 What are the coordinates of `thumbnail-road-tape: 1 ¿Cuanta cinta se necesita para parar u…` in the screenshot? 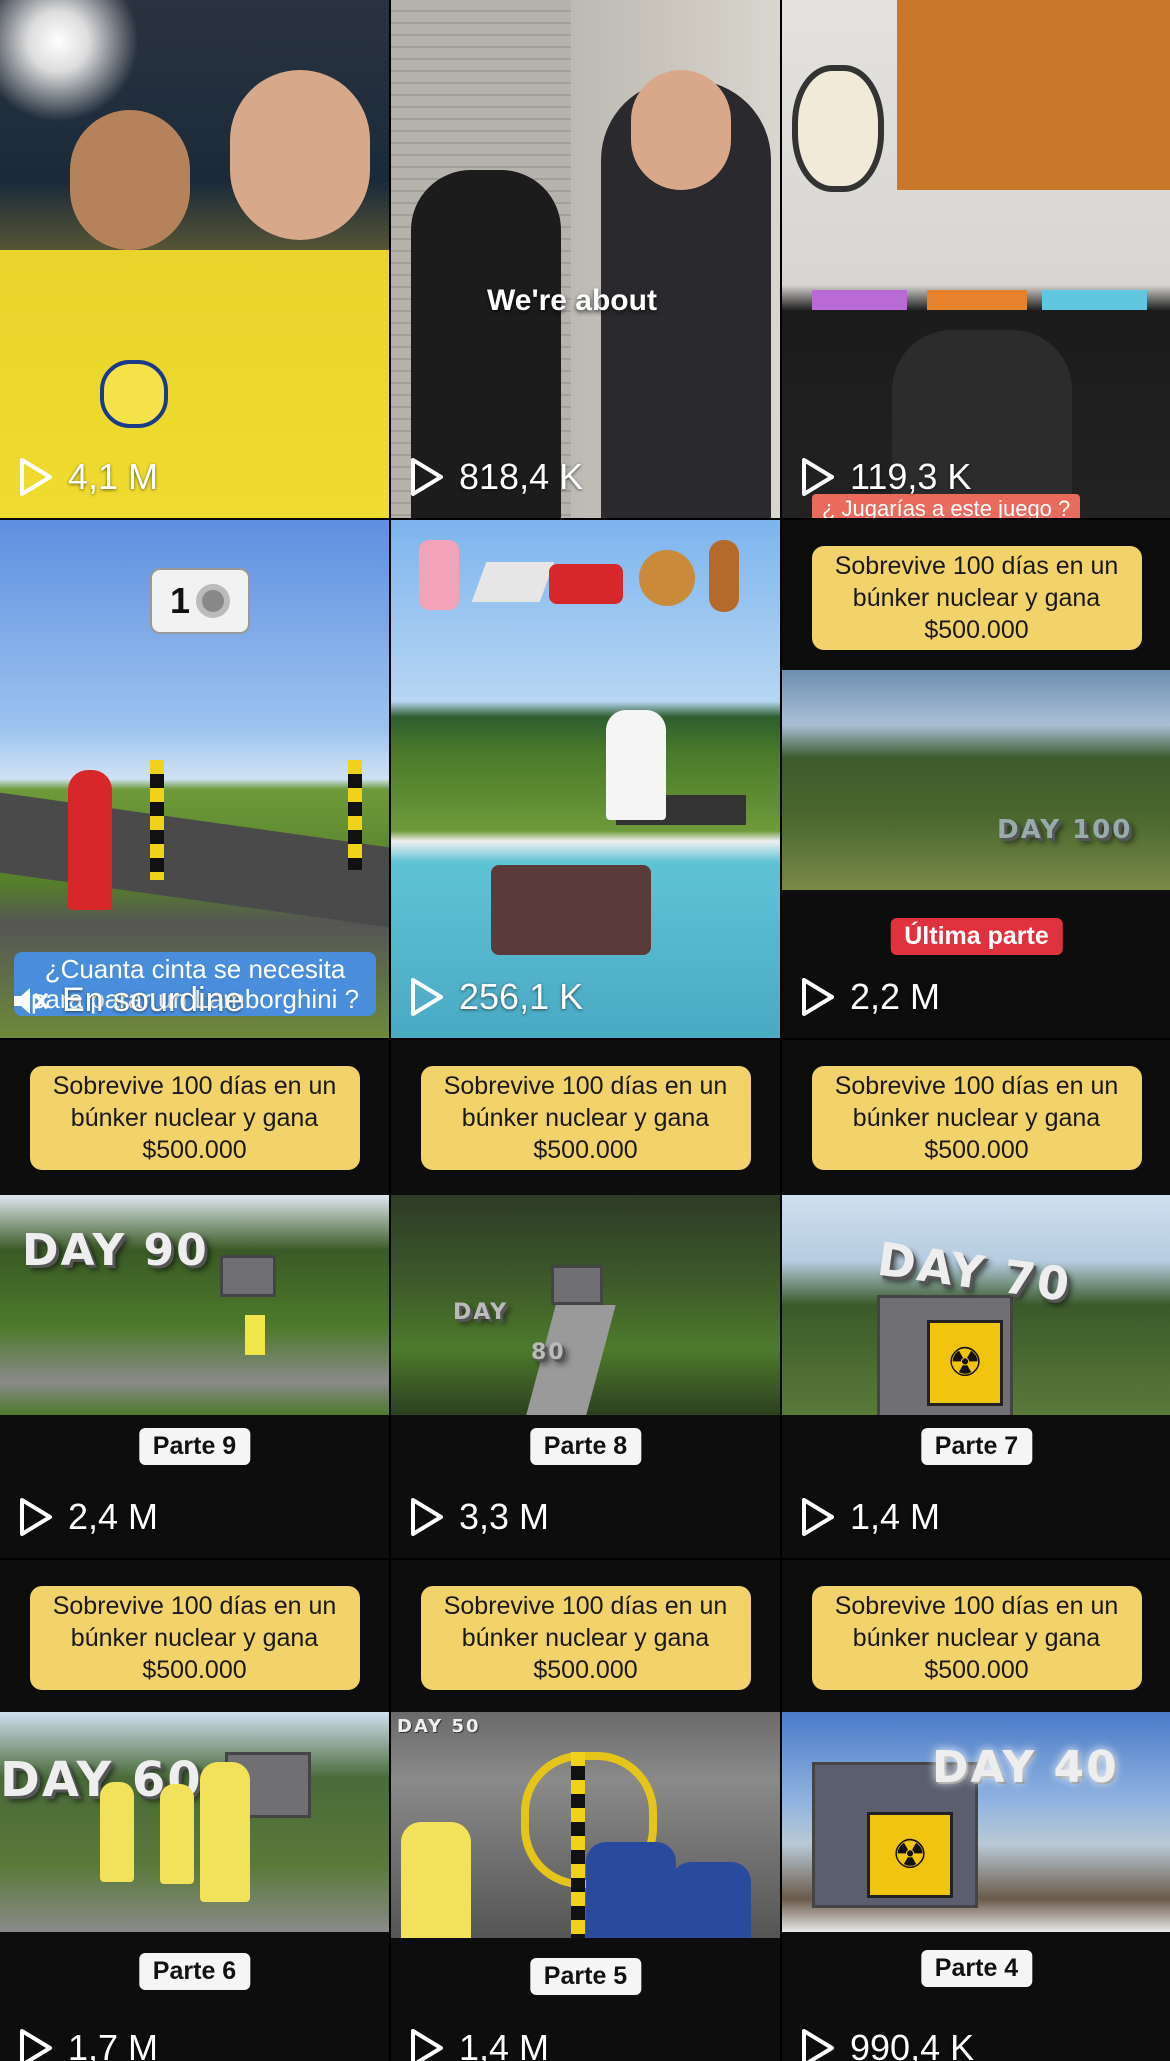 It's located at (194, 779).